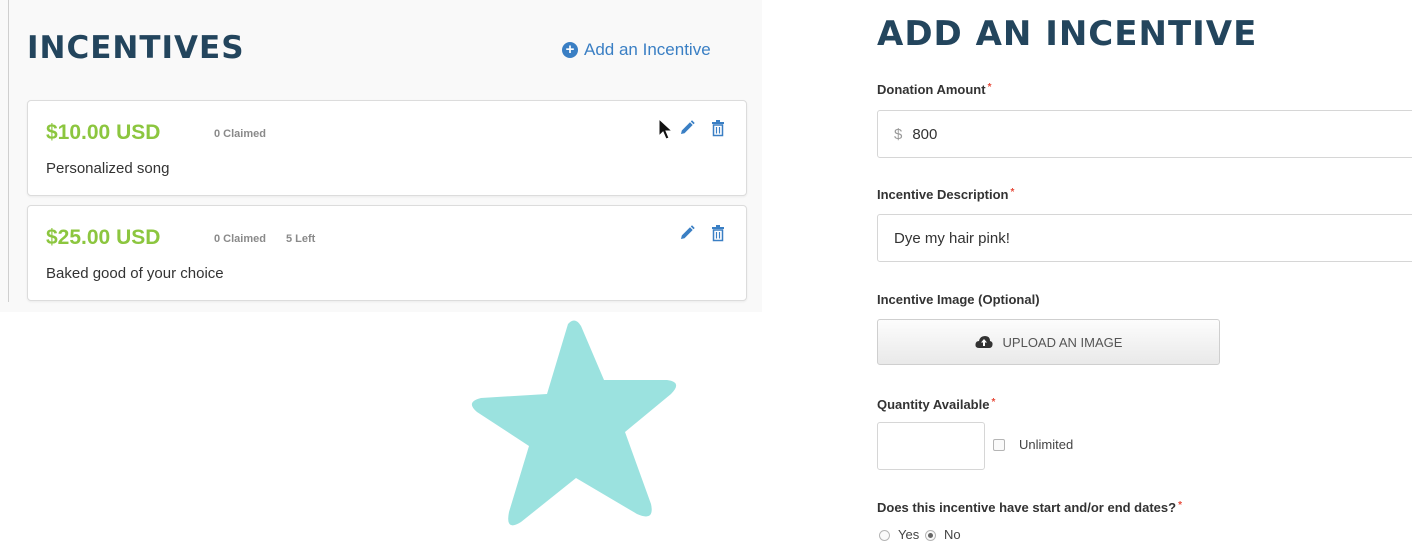 The image size is (1412, 546). I want to click on plus-circle-icon: +, so click(570, 50).